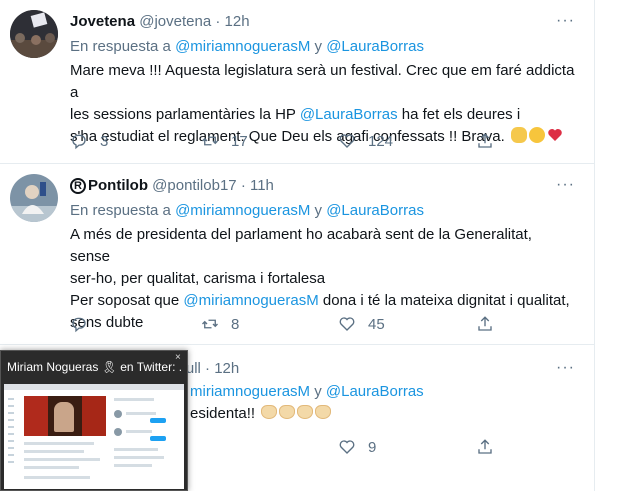 The image size is (617, 491). I want to click on retweet-button: 17, so click(224, 141).